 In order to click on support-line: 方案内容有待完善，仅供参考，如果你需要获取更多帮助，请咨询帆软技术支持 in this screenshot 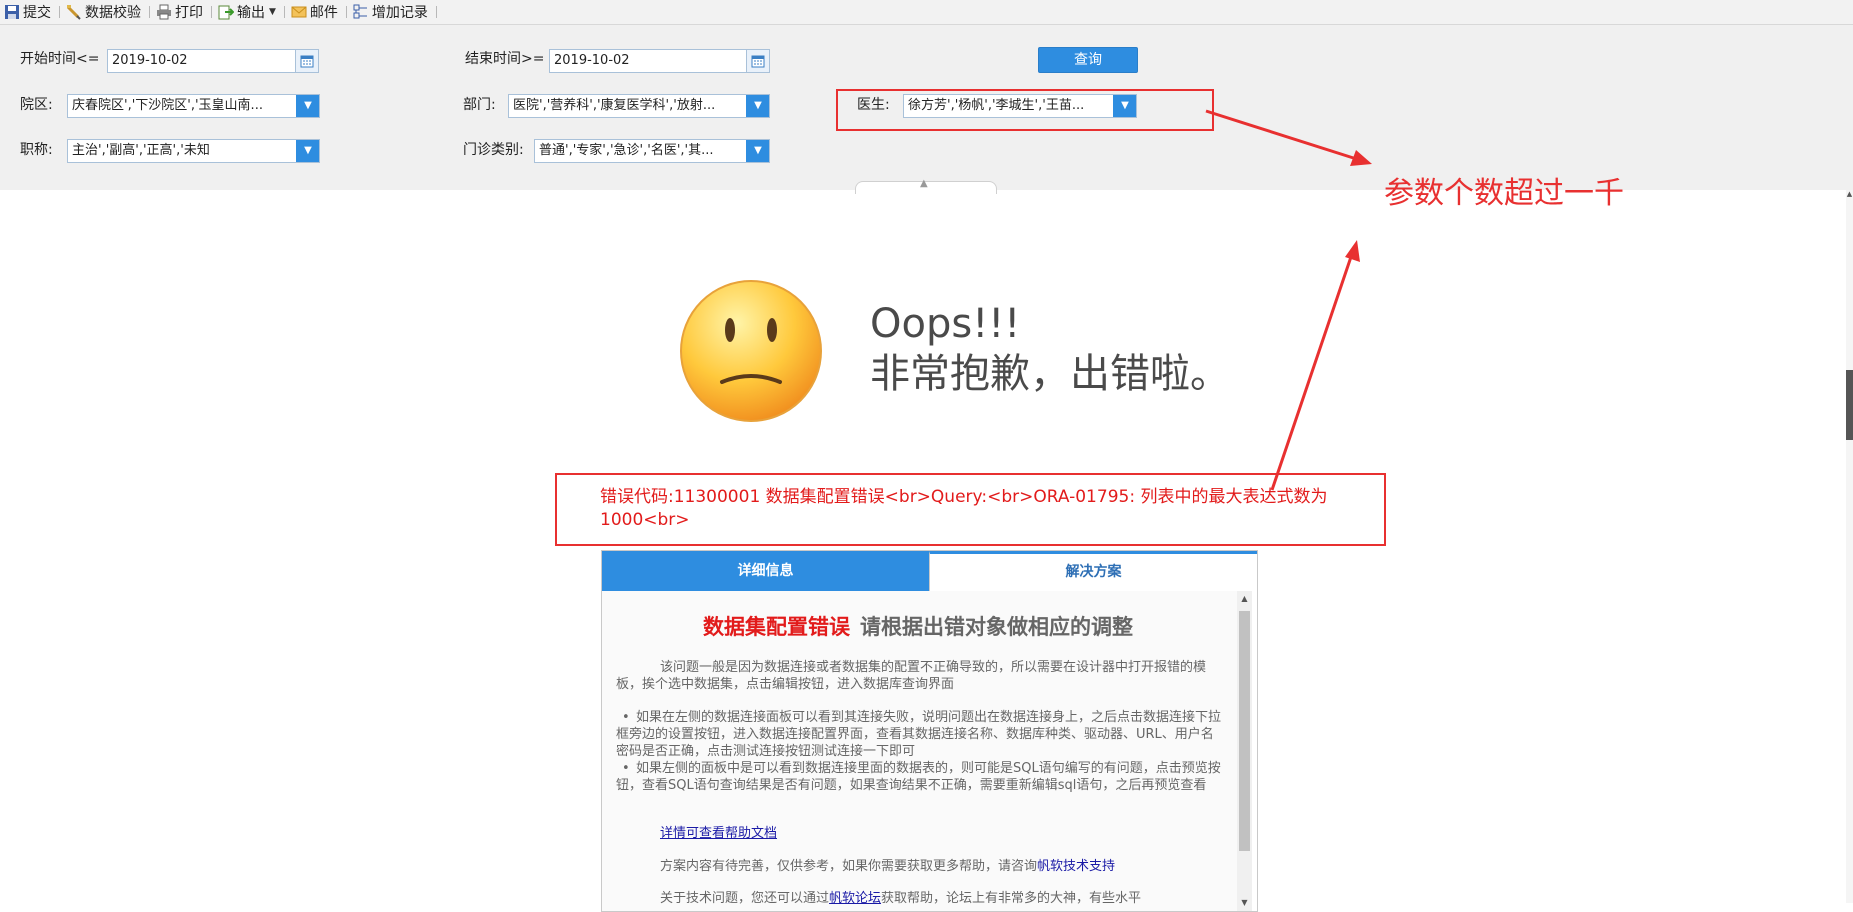, I will do `click(887, 866)`.